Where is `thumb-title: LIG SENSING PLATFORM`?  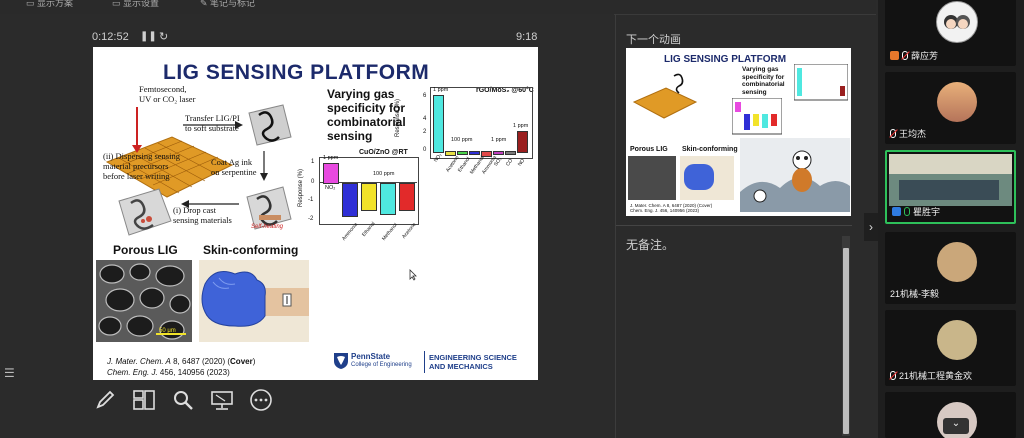 thumb-title: LIG SENSING PLATFORM is located at coordinates (725, 59).